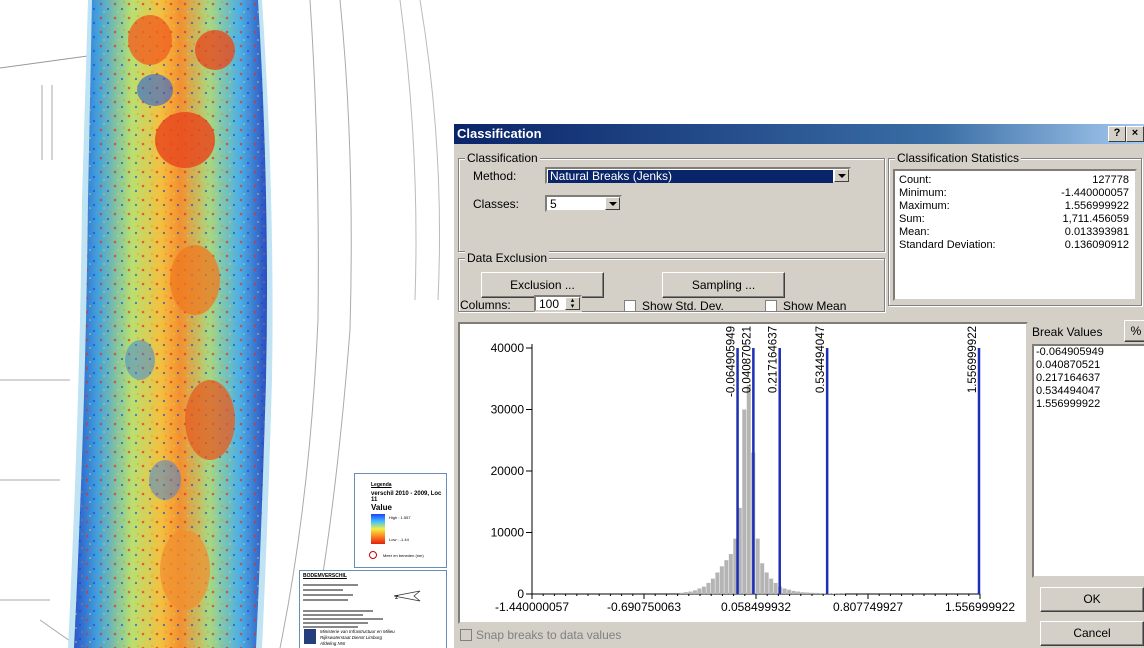 The width and height of the screenshot is (1144, 648). I want to click on legend-ramp, so click(378, 529).